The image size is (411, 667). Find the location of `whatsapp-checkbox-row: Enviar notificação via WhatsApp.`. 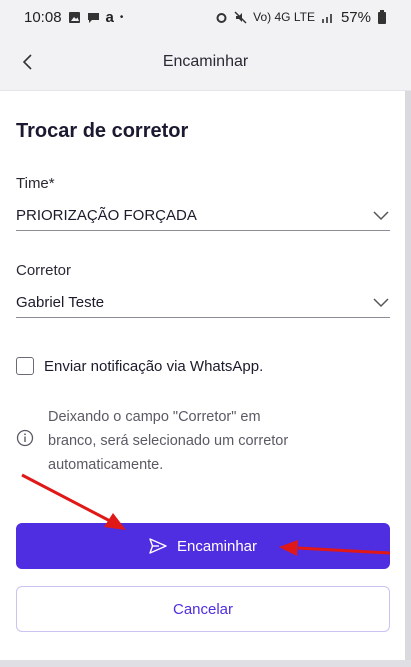

whatsapp-checkbox-row: Enviar notificação via WhatsApp. is located at coordinates (139, 366).